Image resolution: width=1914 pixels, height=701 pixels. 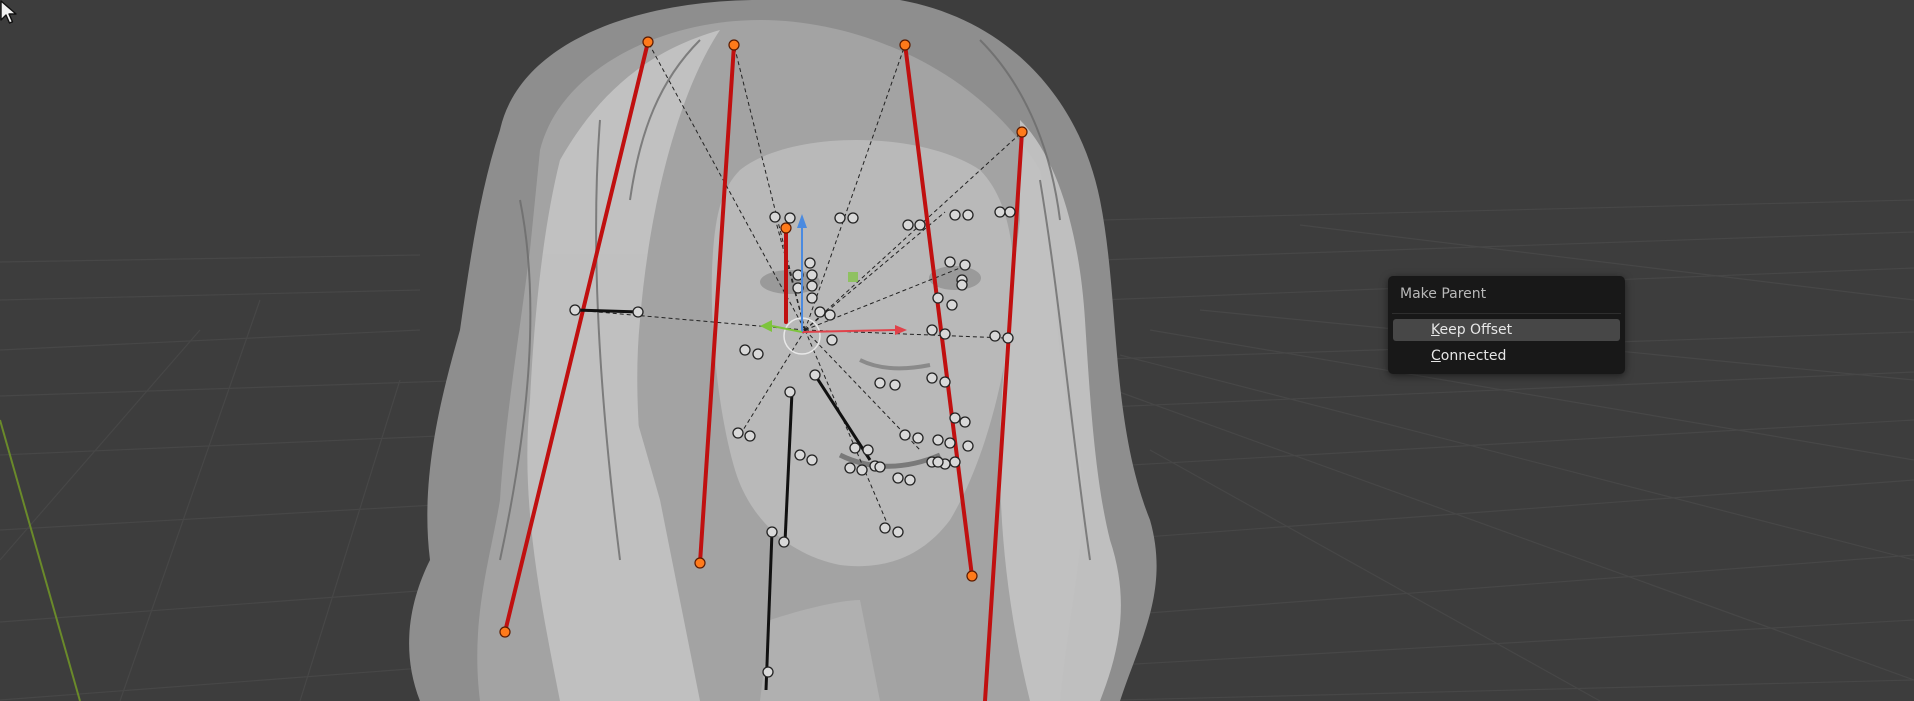 I want to click on menu-separator, so click(x=1506, y=313).